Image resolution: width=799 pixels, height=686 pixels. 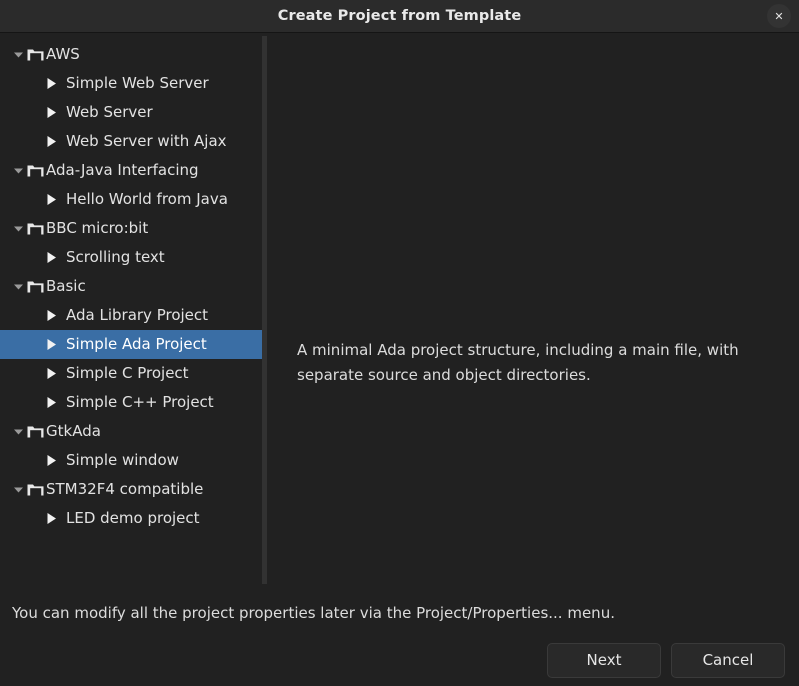 I want to click on tree-item-label: Simple C++ Project, so click(x=140, y=402).